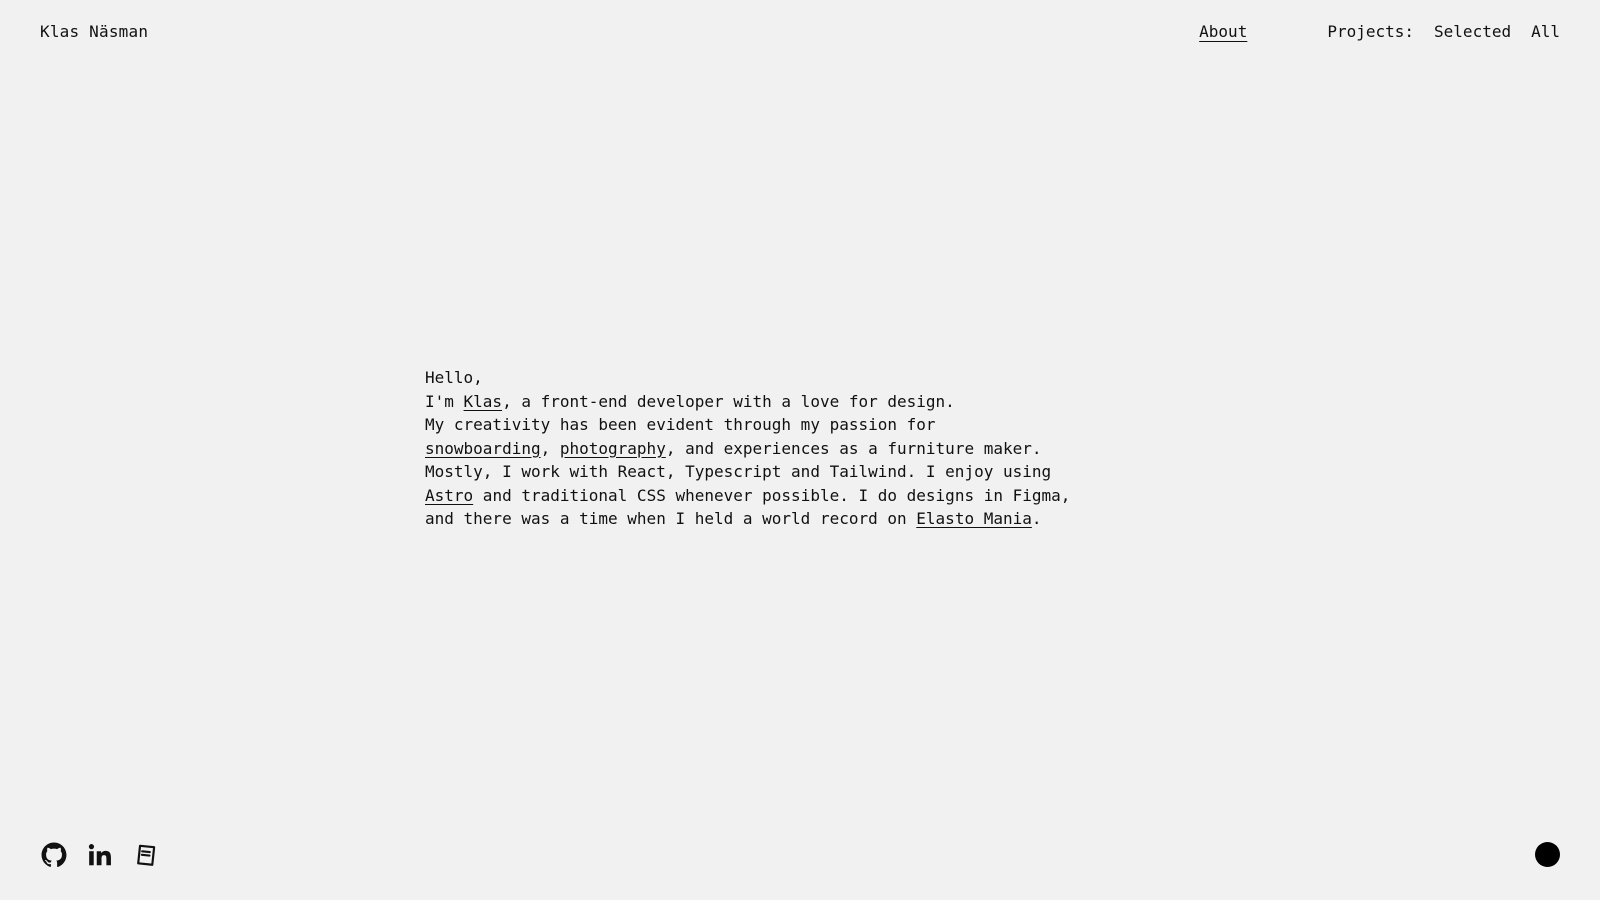 This screenshot has width=1600, height=900. What do you see at coordinates (1545, 31) in the screenshot?
I see `nav-projects-all-link: All` at bounding box center [1545, 31].